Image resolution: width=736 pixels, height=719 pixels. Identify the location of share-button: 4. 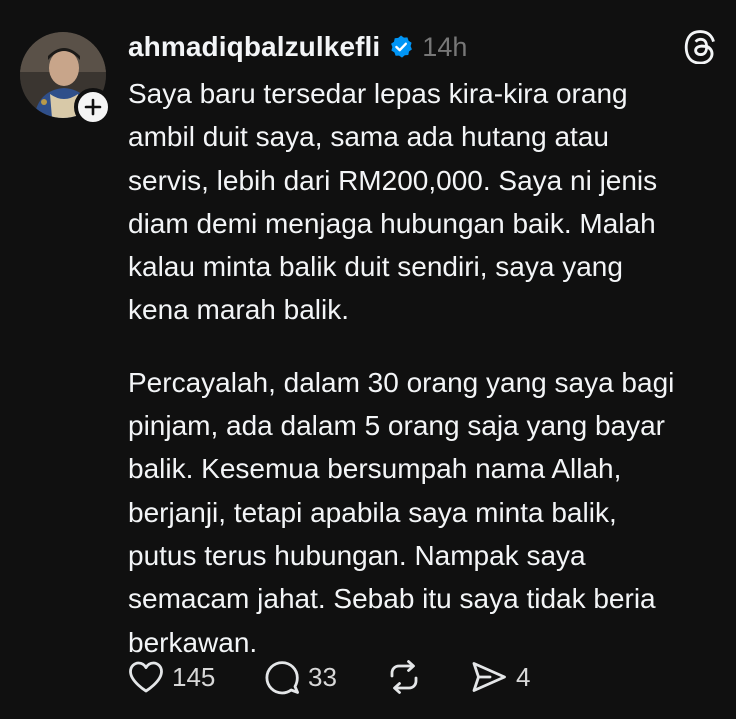
(500, 677).